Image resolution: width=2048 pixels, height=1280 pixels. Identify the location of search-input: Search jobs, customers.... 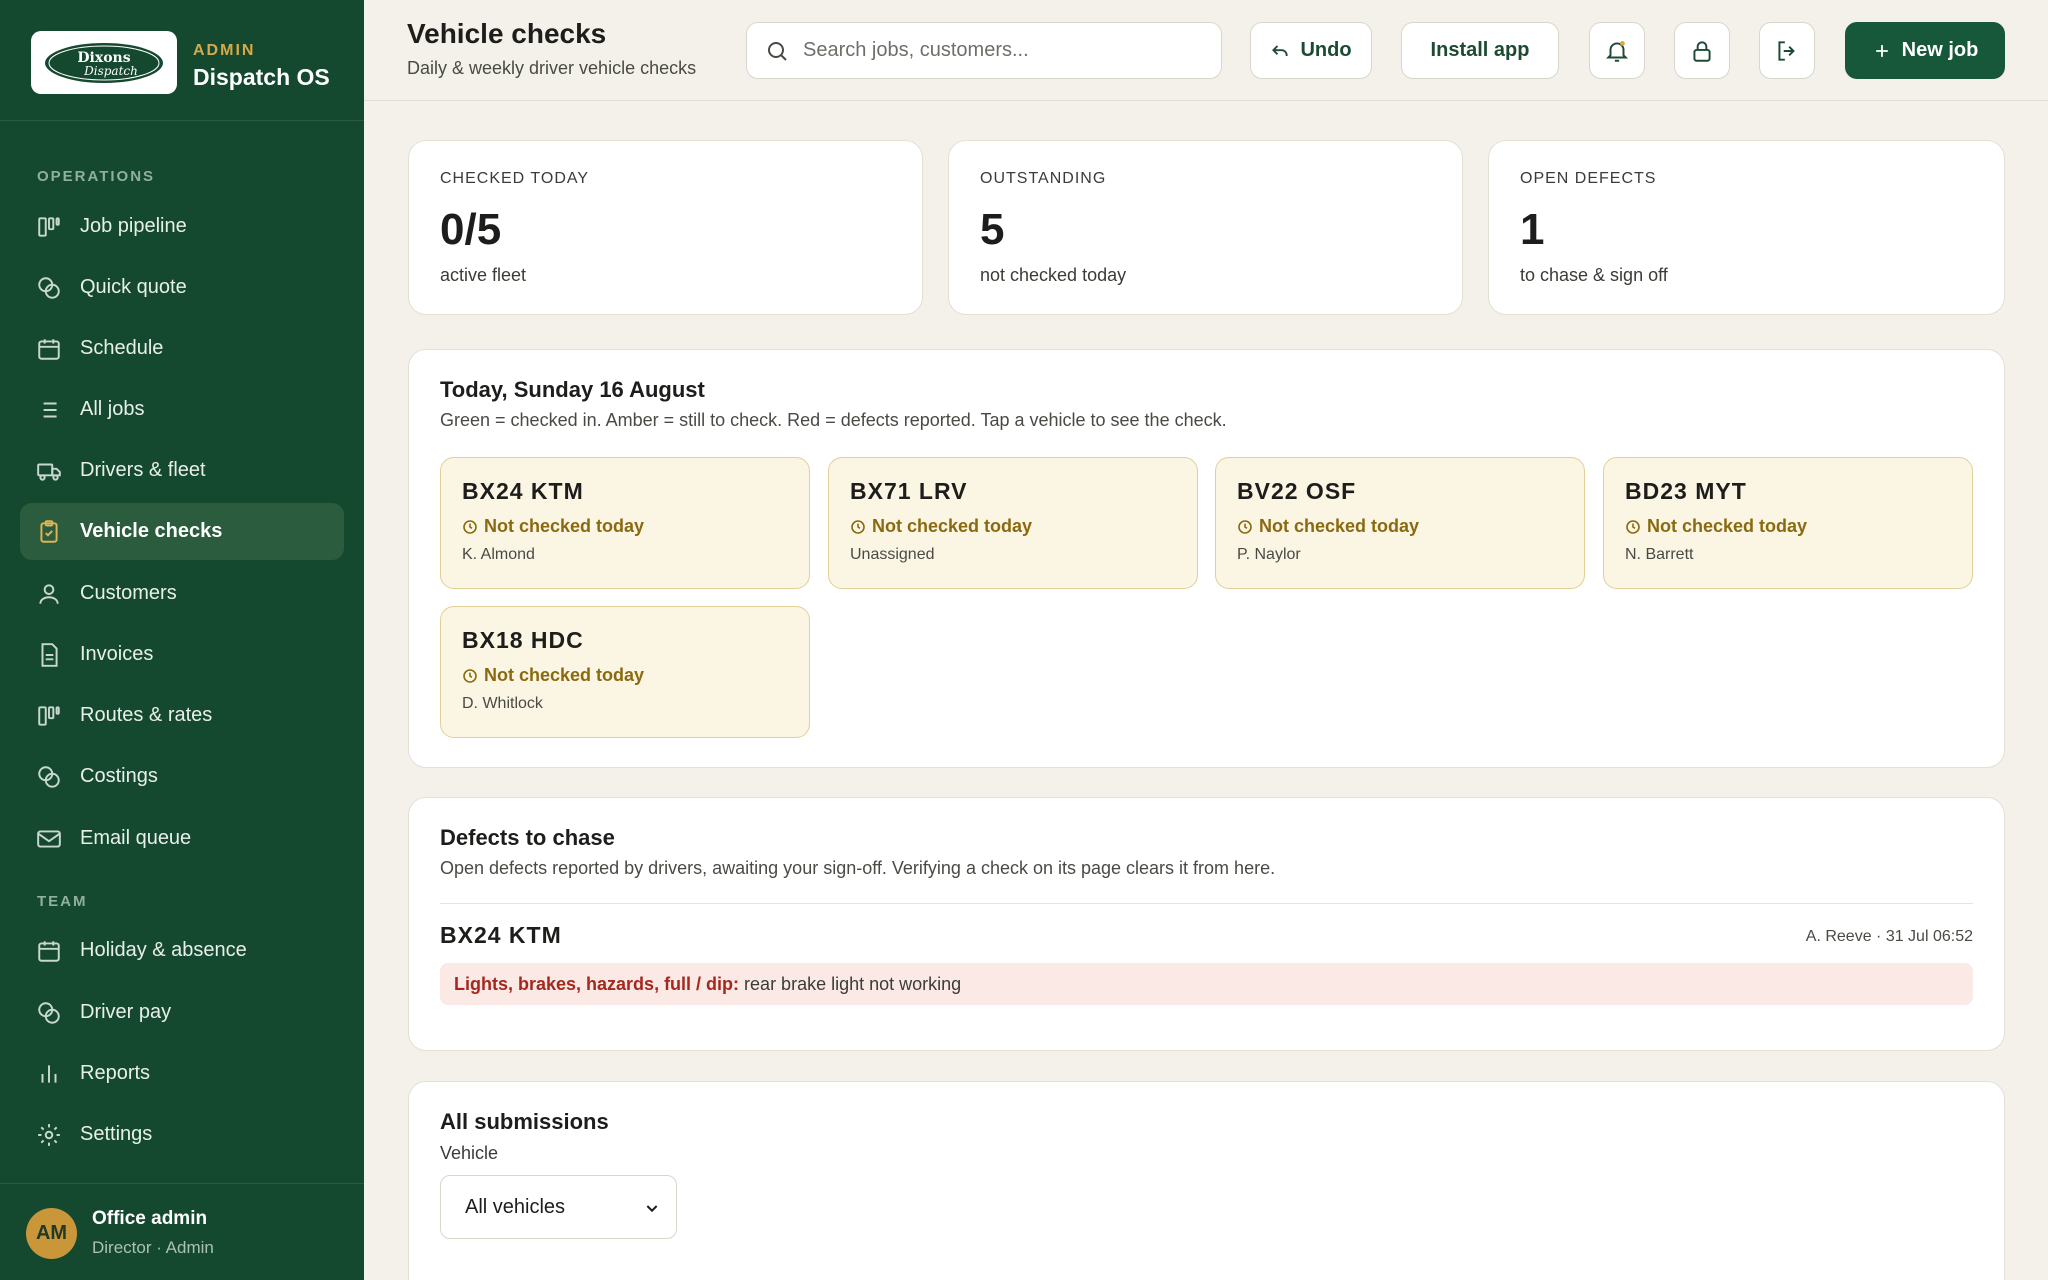
(984, 50).